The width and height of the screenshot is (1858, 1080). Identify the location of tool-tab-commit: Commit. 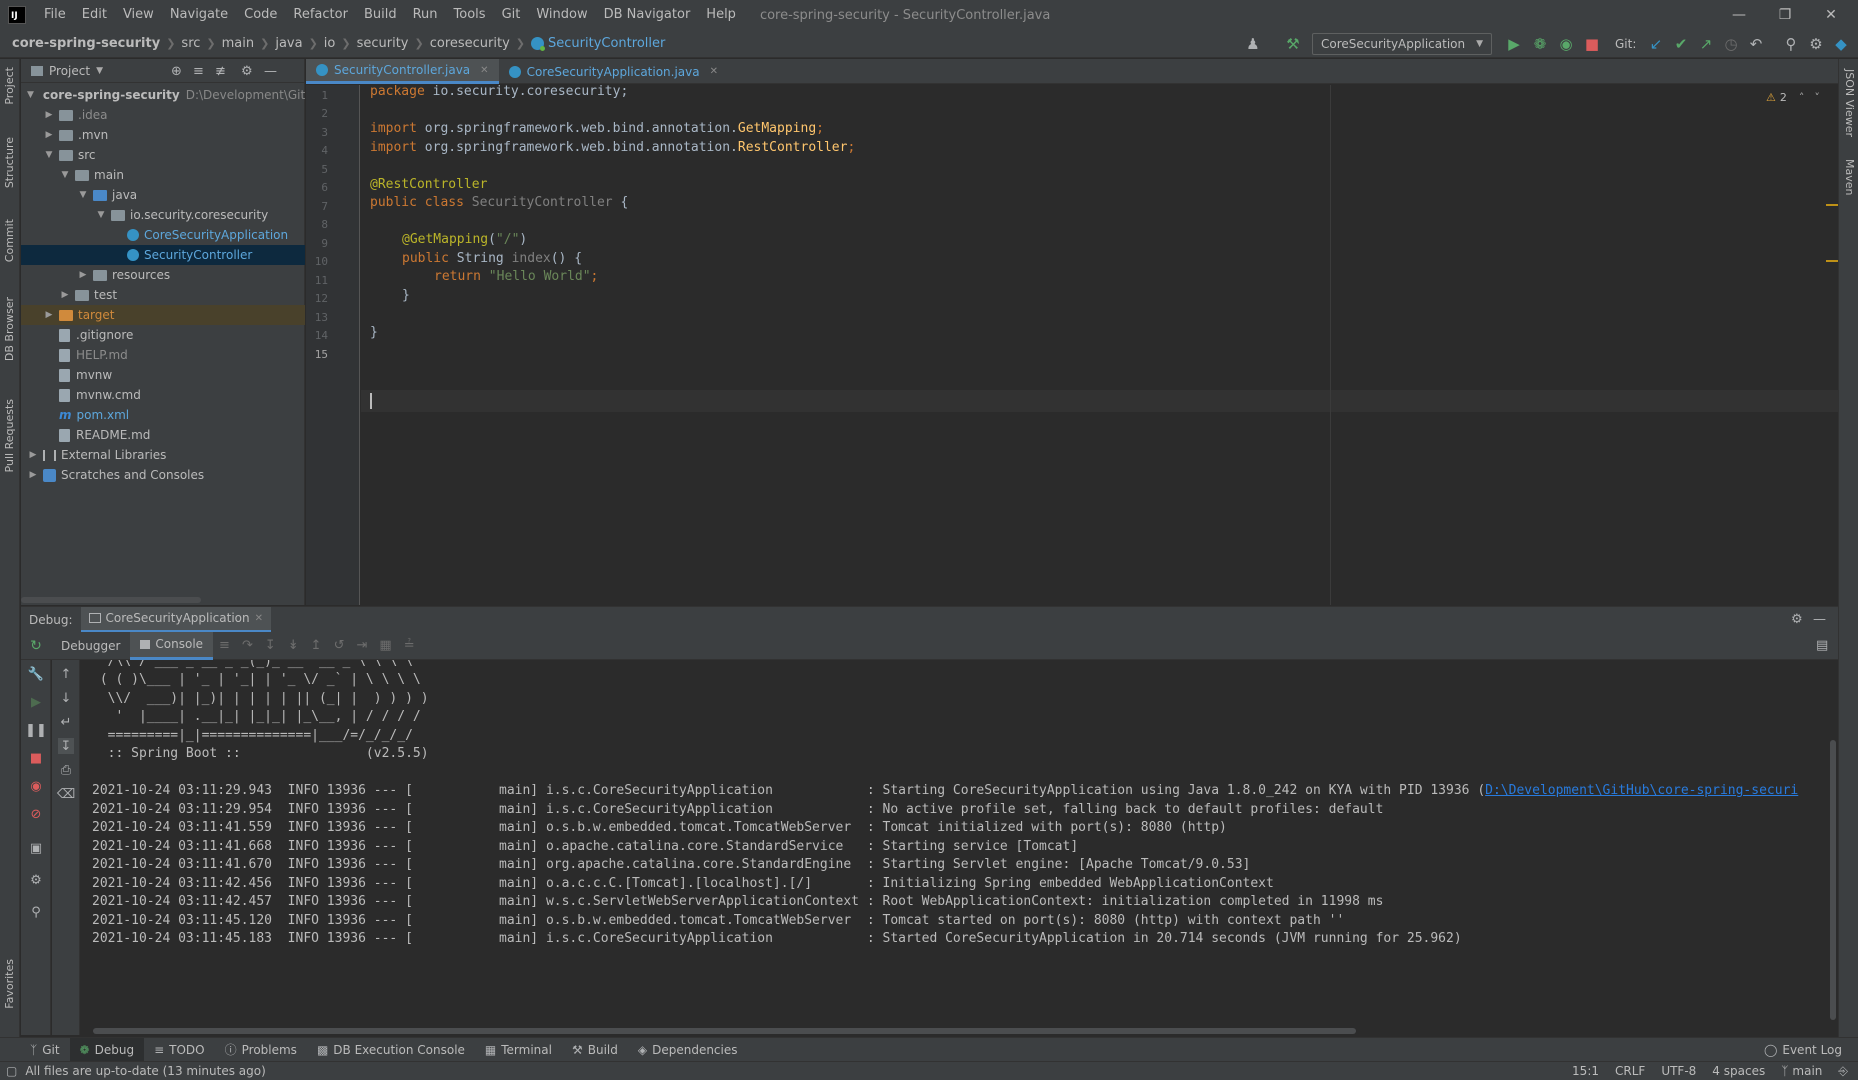
(9, 240).